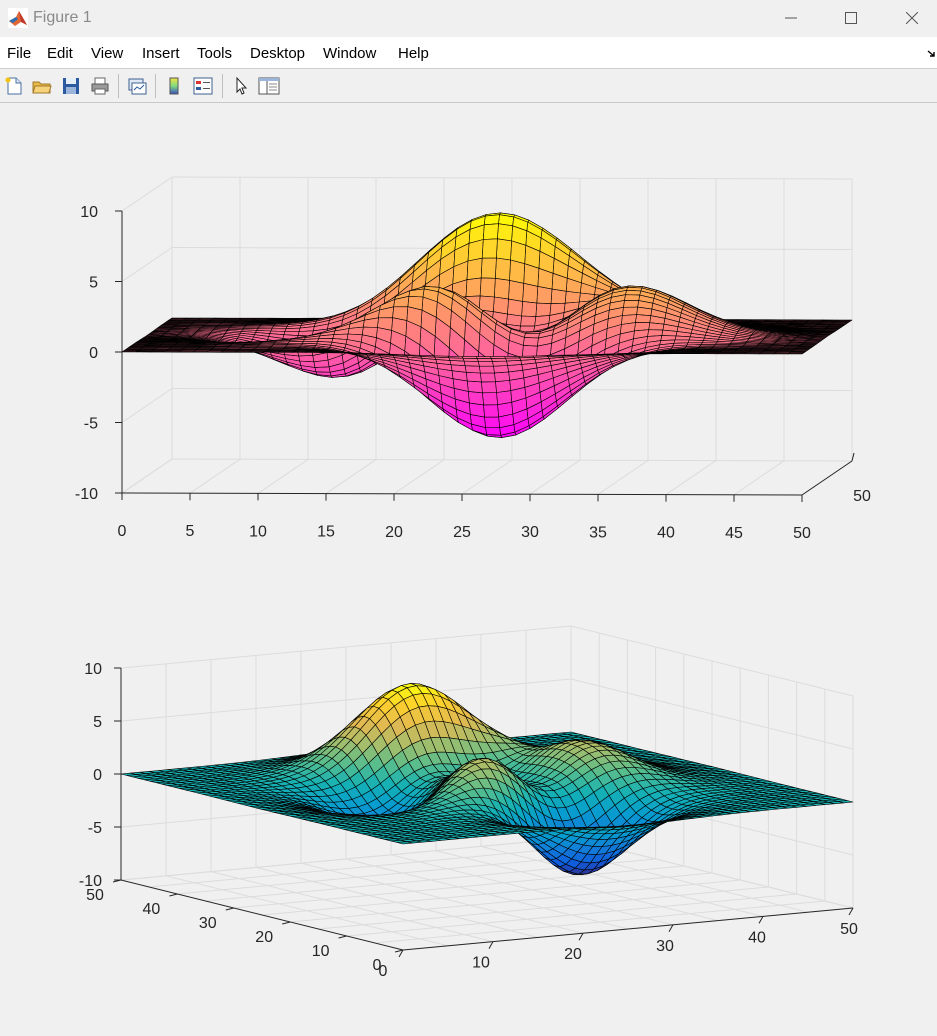  What do you see at coordinates (264, 937) in the screenshot?
I see `y-tick-label: 20` at bounding box center [264, 937].